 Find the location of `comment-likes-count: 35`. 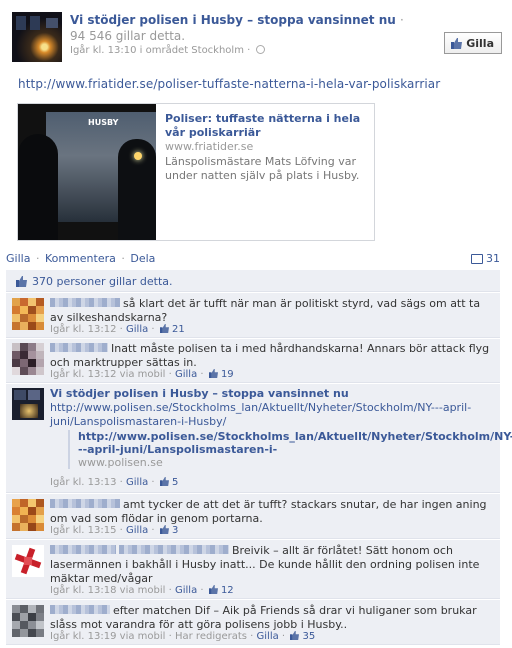

comment-likes-count: 35 is located at coordinates (309, 636).